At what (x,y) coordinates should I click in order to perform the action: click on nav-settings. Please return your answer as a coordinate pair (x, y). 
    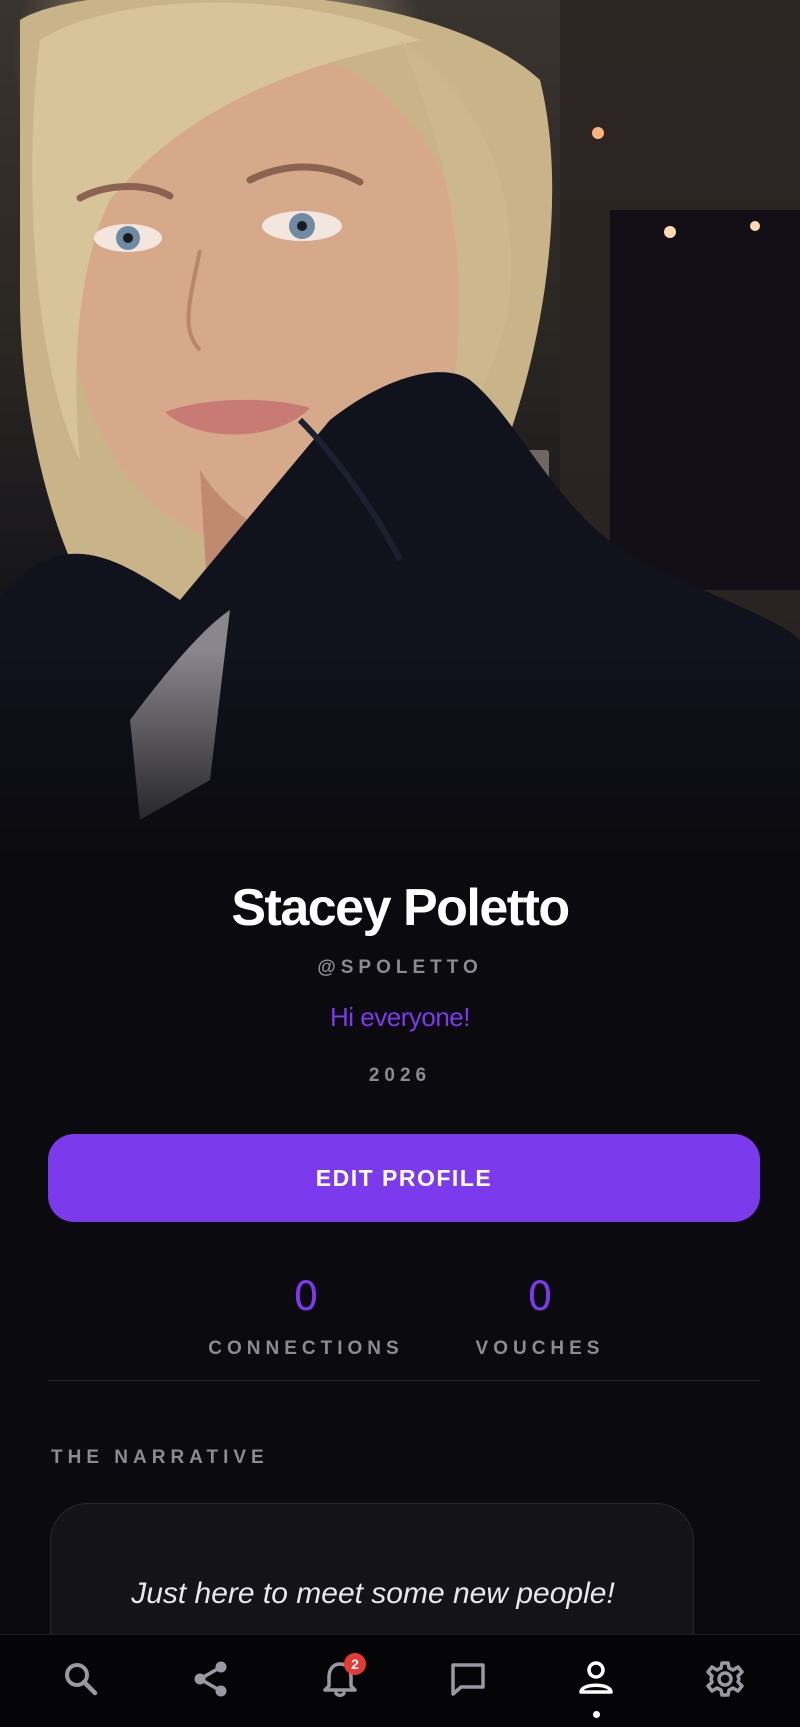
    Looking at the image, I should click on (725, 1679).